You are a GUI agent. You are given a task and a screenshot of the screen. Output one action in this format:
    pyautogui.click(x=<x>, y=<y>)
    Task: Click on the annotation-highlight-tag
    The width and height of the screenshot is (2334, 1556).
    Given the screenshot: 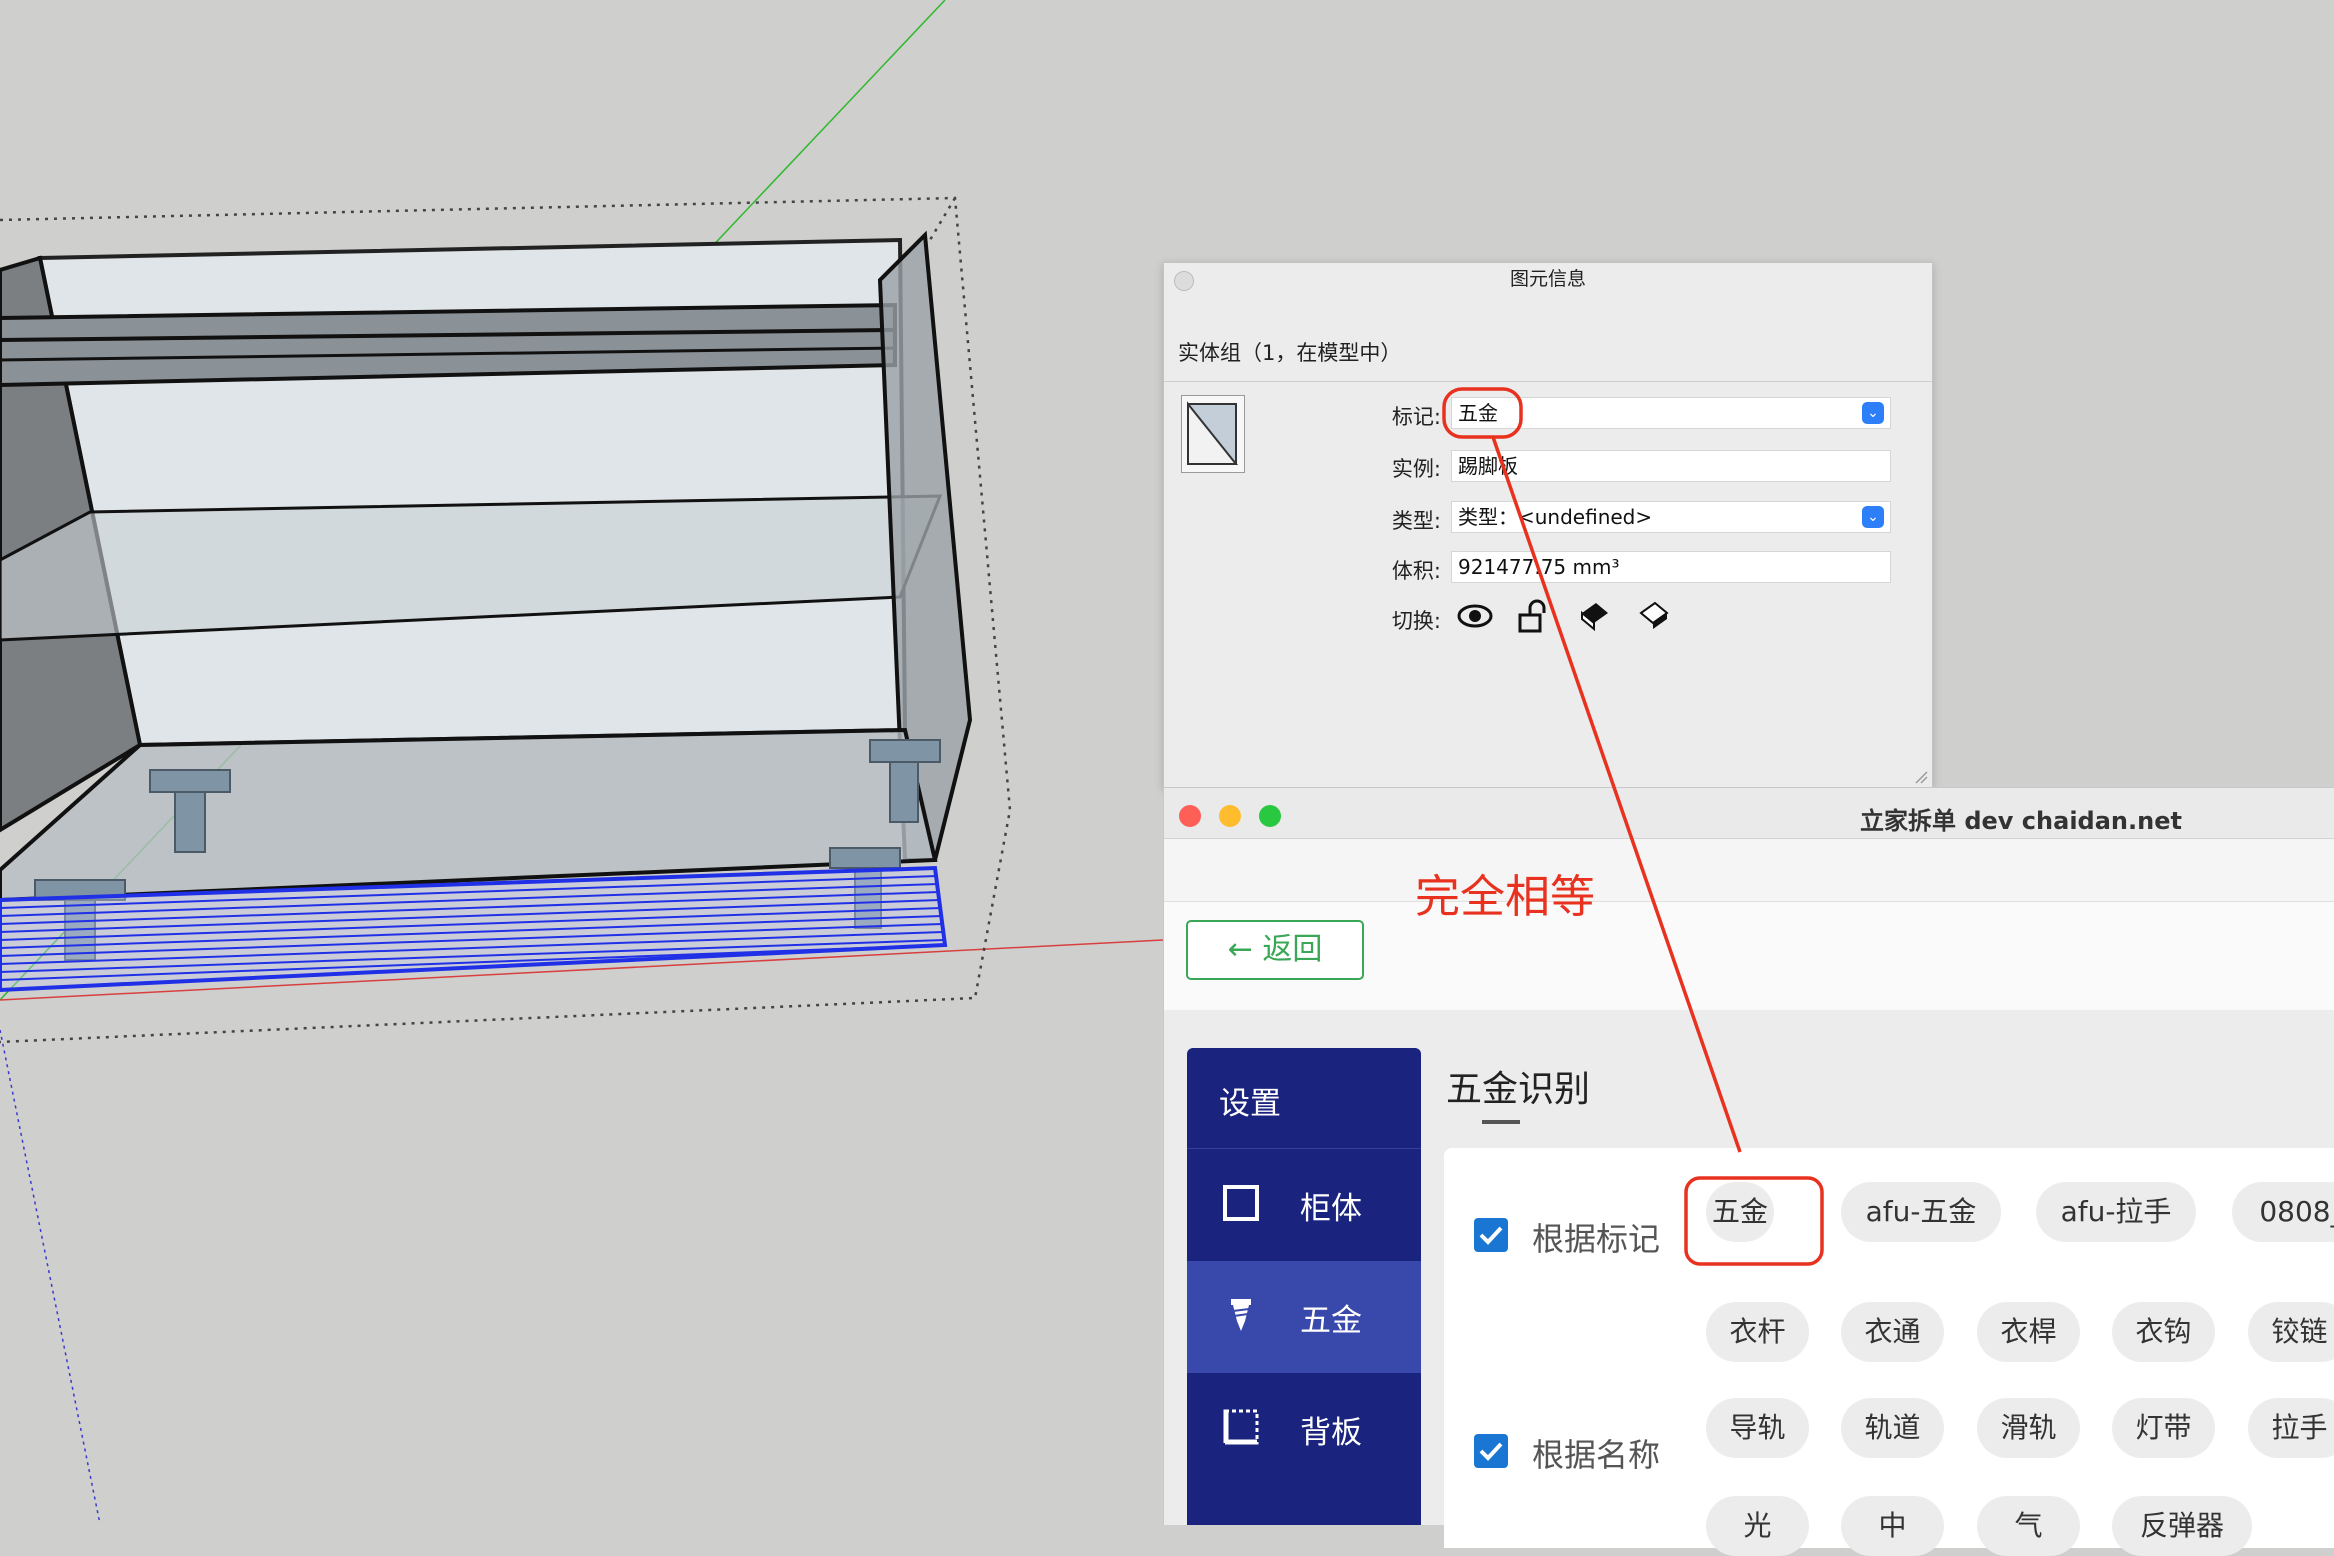 What is the action you would take?
    pyautogui.click(x=1482, y=413)
    